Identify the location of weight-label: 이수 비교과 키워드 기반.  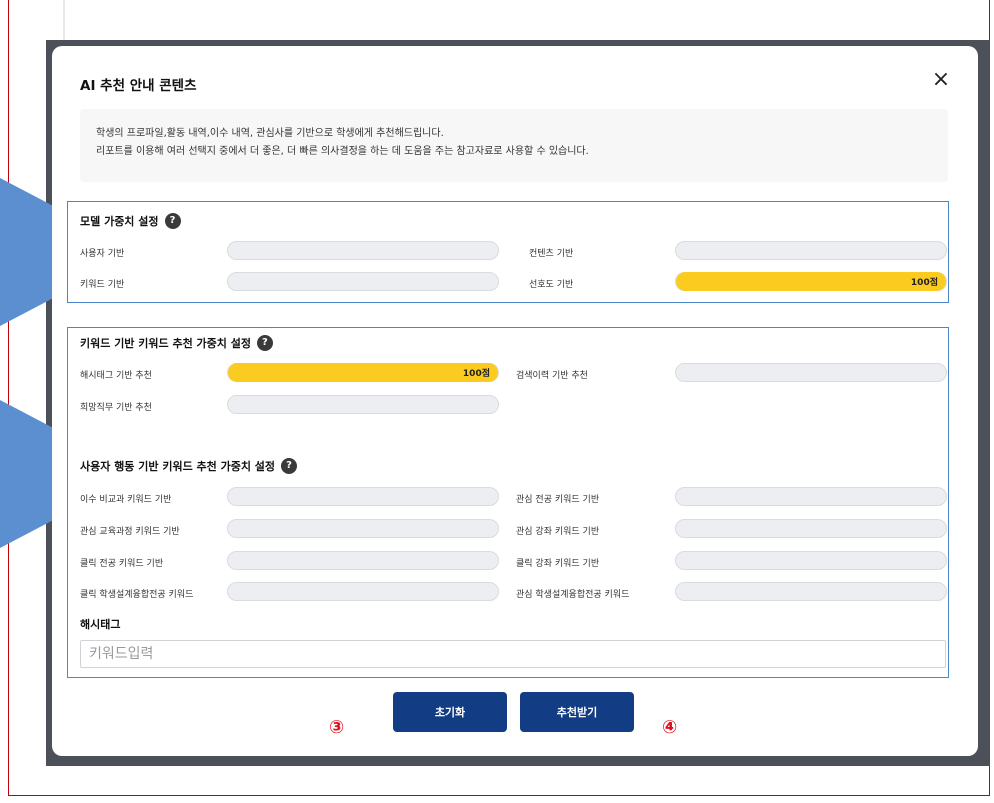
(126, 500).